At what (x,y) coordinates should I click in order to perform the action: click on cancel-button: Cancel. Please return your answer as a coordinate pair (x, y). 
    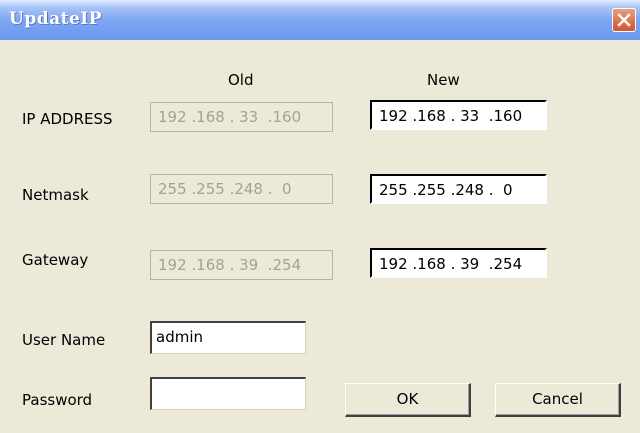
    Looking at the image, I should click on (558, 400).